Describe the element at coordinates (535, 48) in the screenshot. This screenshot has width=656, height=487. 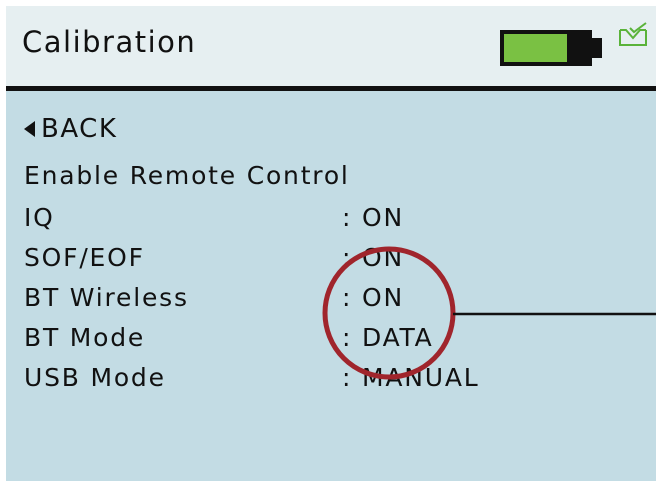
I see `battery-level-fill` at that location.